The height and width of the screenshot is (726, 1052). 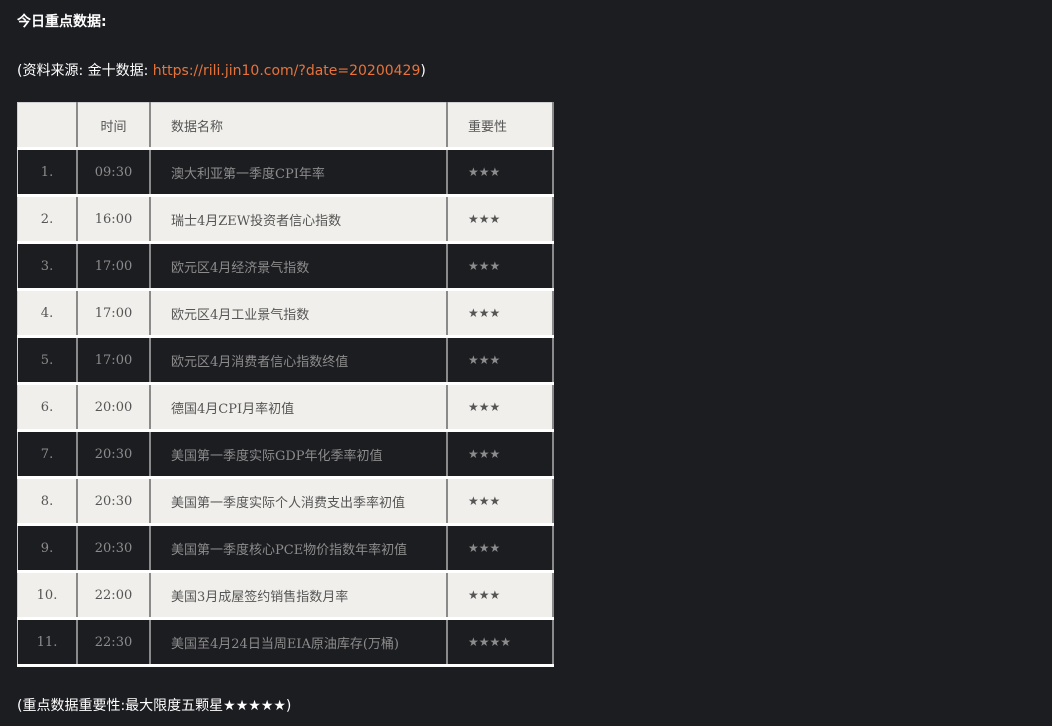 I want to click on table-row: 4. 17:00 欧元区4月工业景气指数 ★★★, so click(x=285, y=313).